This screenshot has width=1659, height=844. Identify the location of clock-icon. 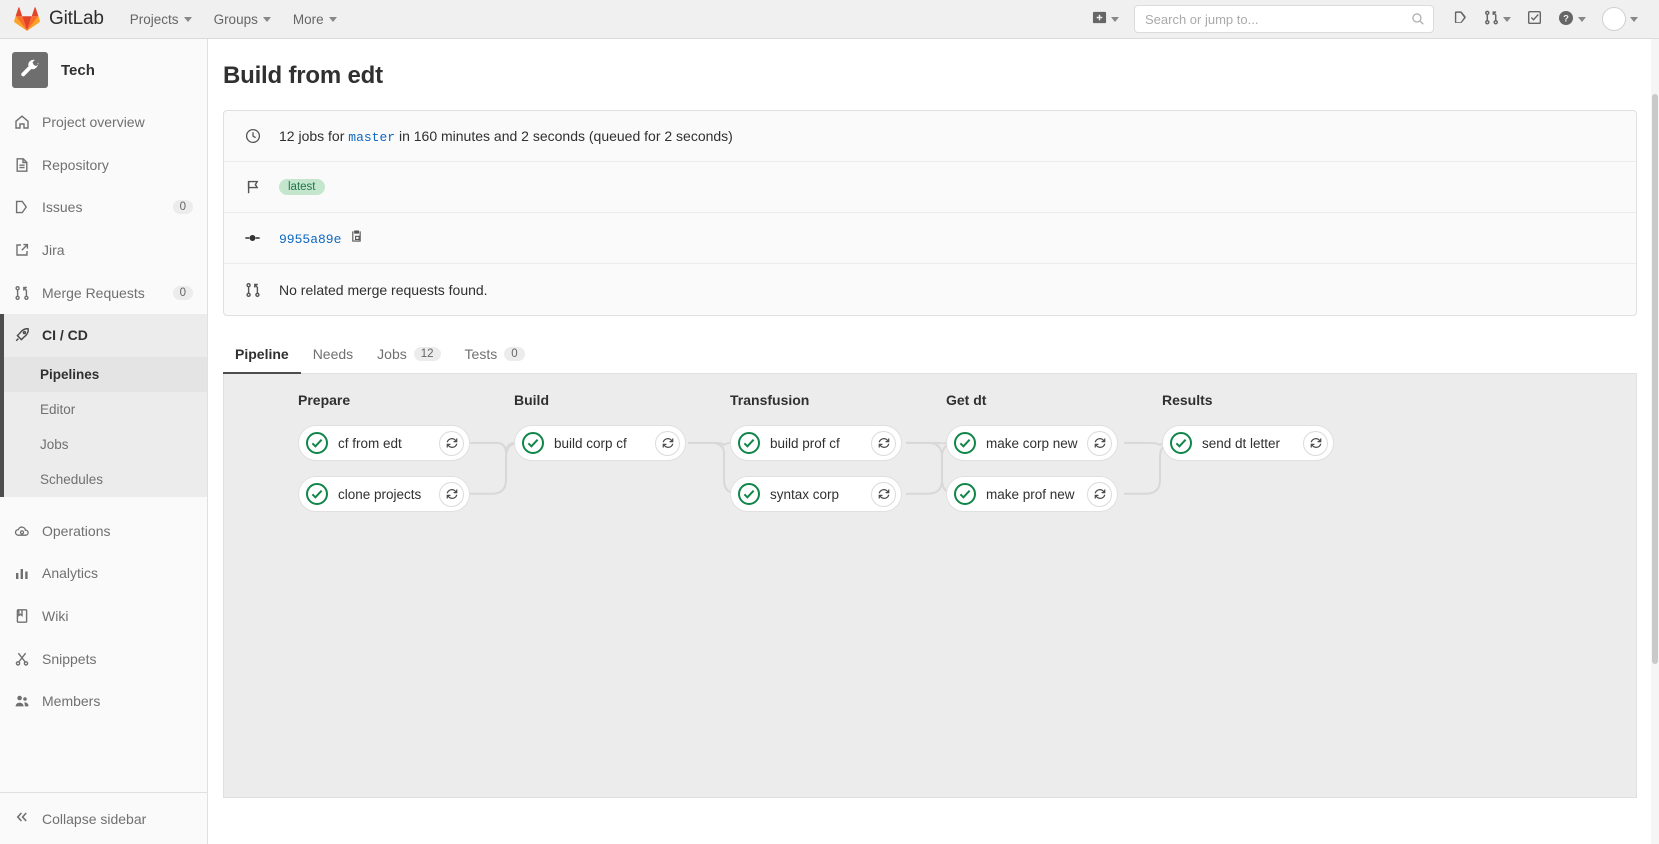
(252, 136).